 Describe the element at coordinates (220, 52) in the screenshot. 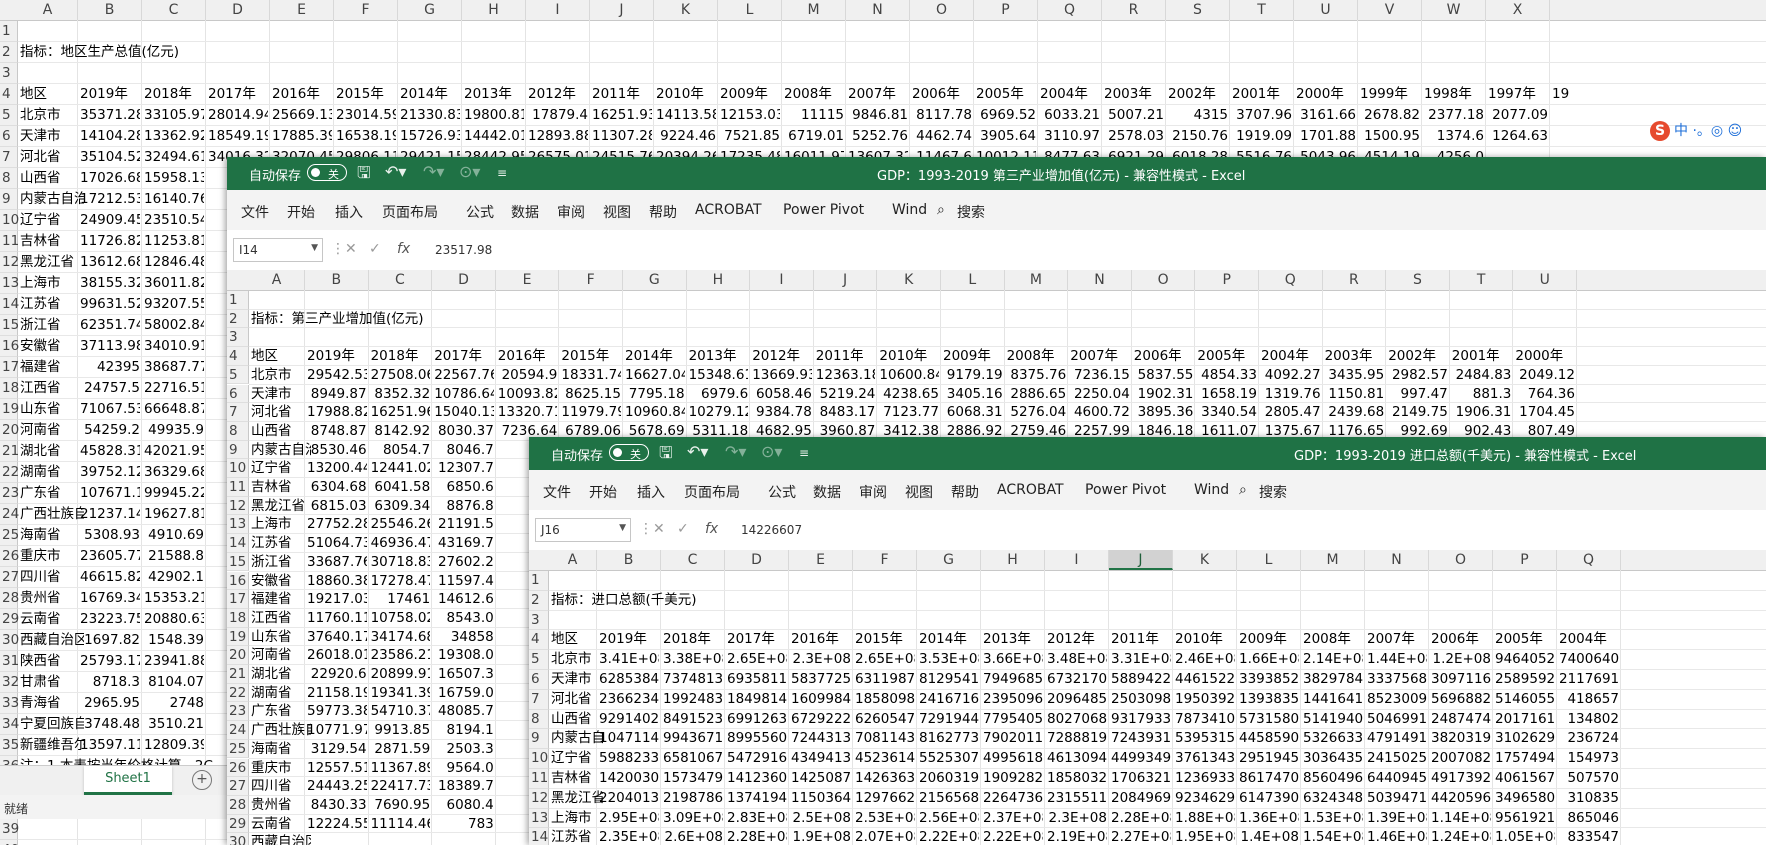

I see `indicator-label-cell: 指标：地区生产总值(亿元)` at that location.